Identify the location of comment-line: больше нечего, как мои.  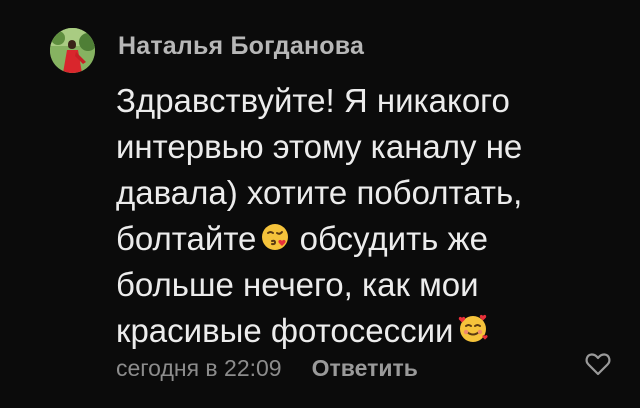
(297, 284).